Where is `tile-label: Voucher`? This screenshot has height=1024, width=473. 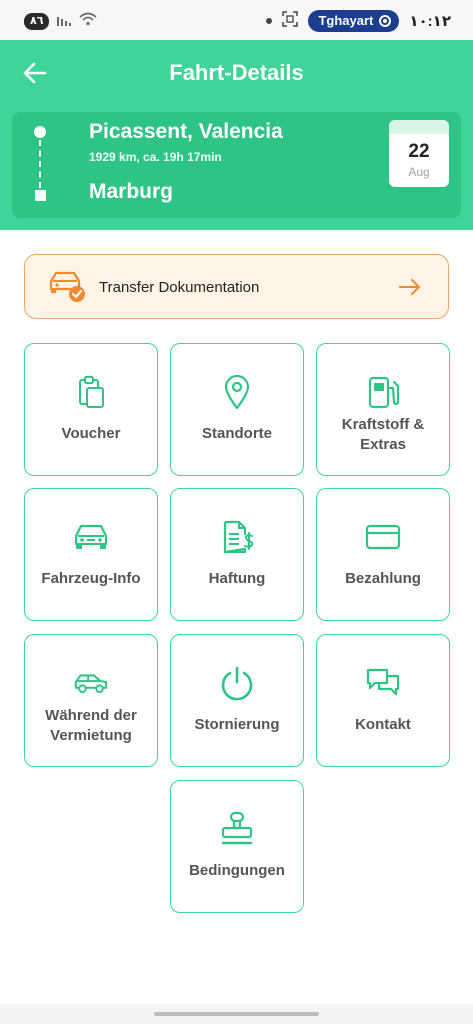 tile-label: Voucher is located at coordinates (91, 433).